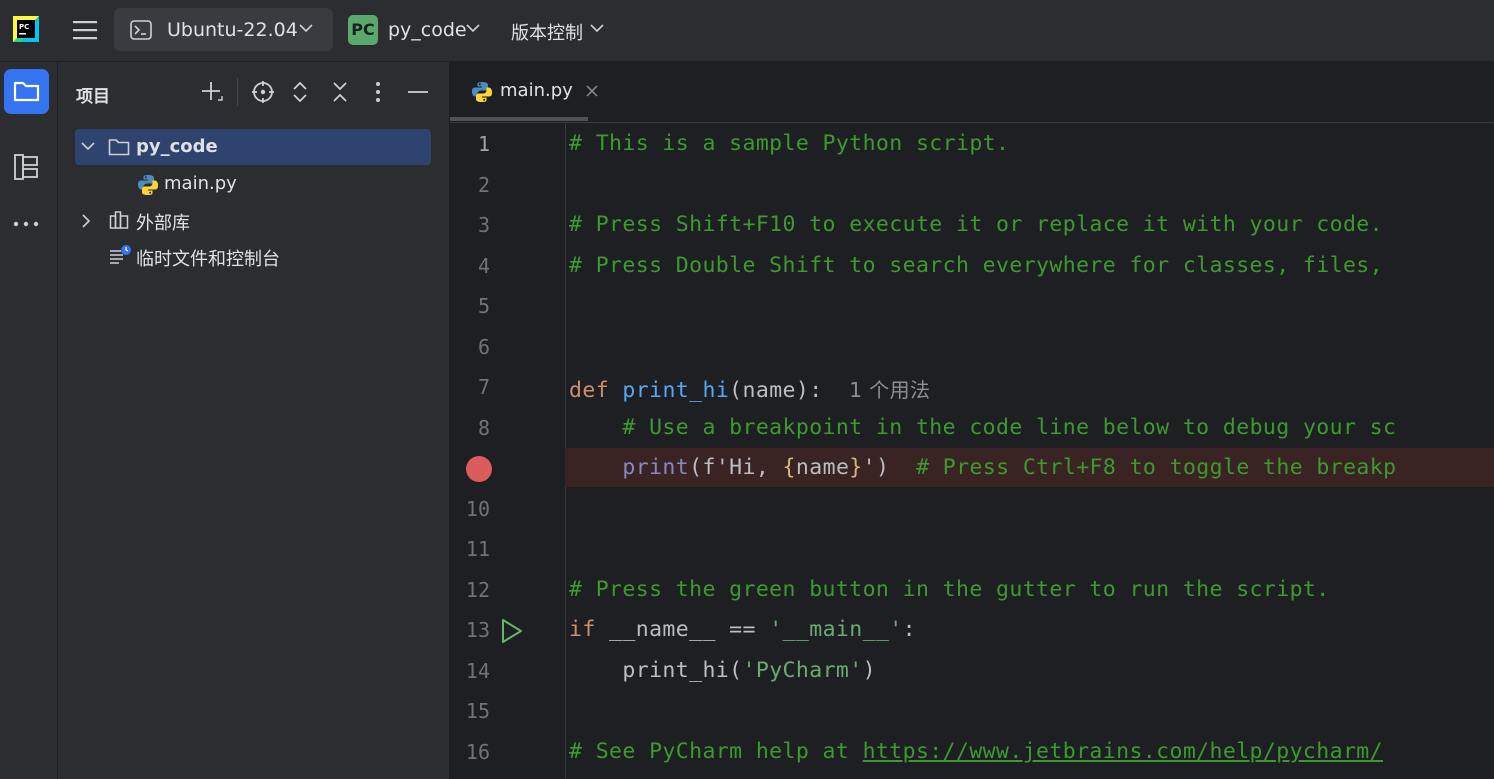  I want to click on line-number: 7, so click(483, 387).